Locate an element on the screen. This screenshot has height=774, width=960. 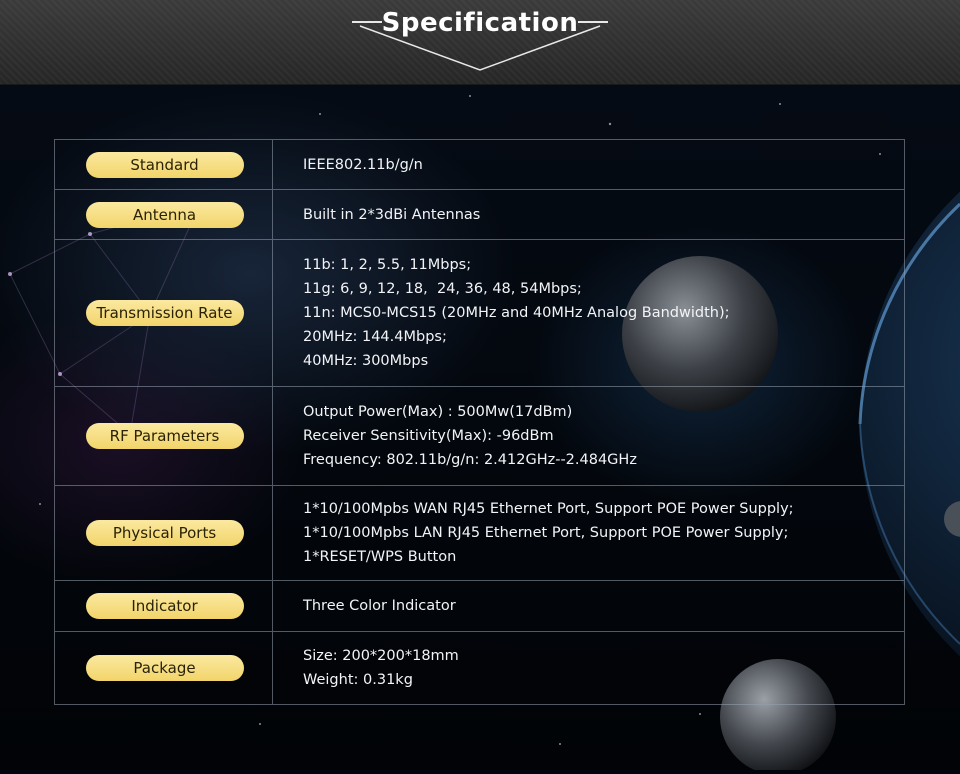
spec-value-line: Size: 200*200*18mm is located at coordinates (381, 656).